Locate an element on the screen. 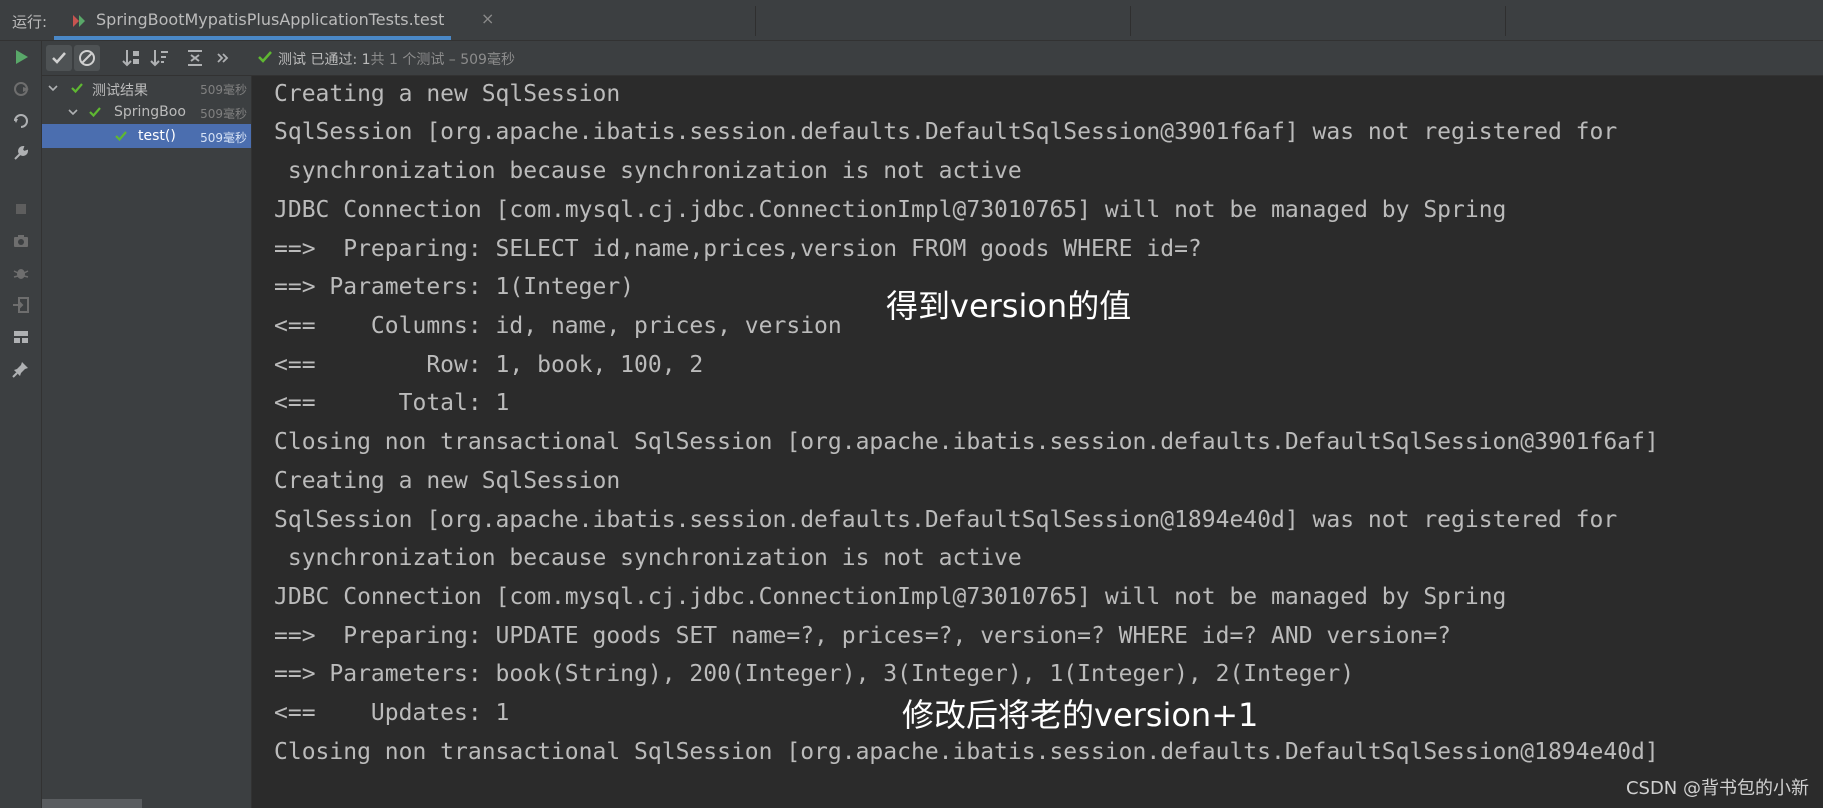 The image size is (1823, 808). console-line: ==> Parameters: 1(Integer) is located at coordinates (454, 287).